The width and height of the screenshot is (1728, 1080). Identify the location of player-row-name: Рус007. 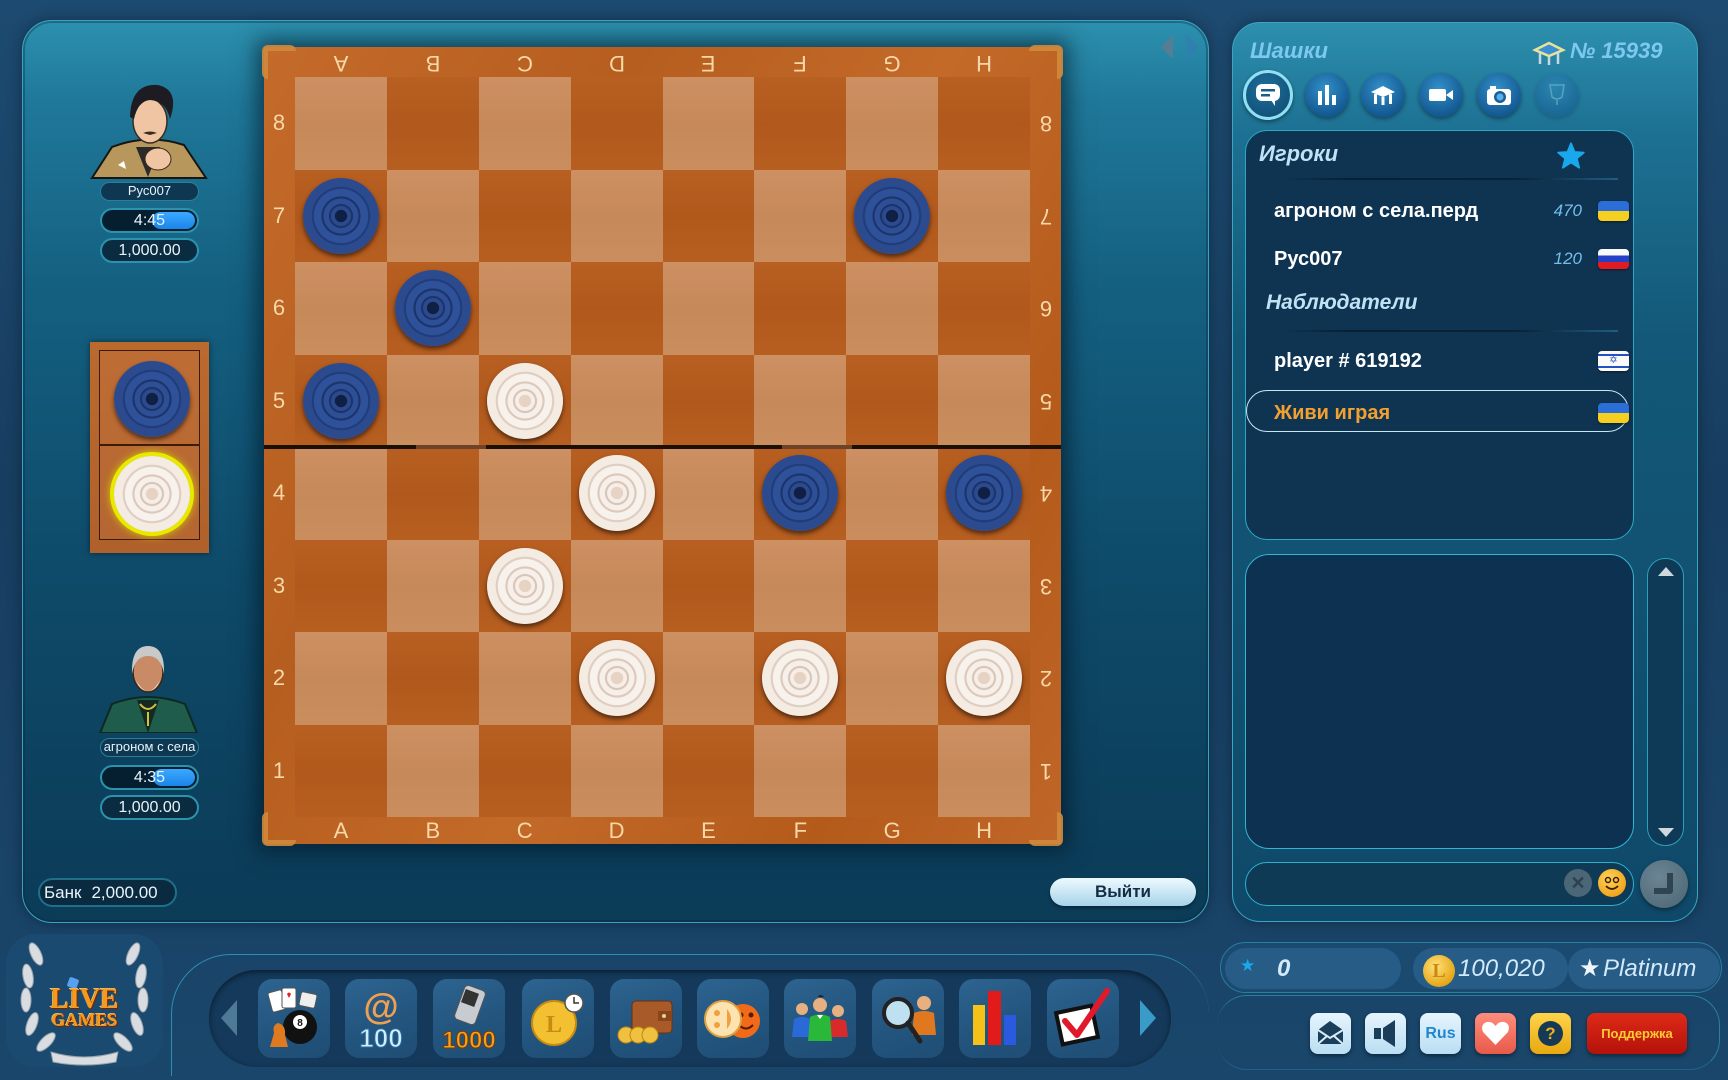
(1308, 259).